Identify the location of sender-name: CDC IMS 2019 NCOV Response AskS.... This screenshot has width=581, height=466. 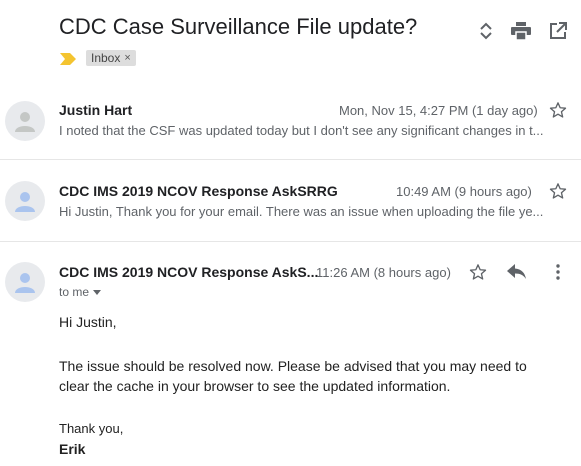
(188, 272).